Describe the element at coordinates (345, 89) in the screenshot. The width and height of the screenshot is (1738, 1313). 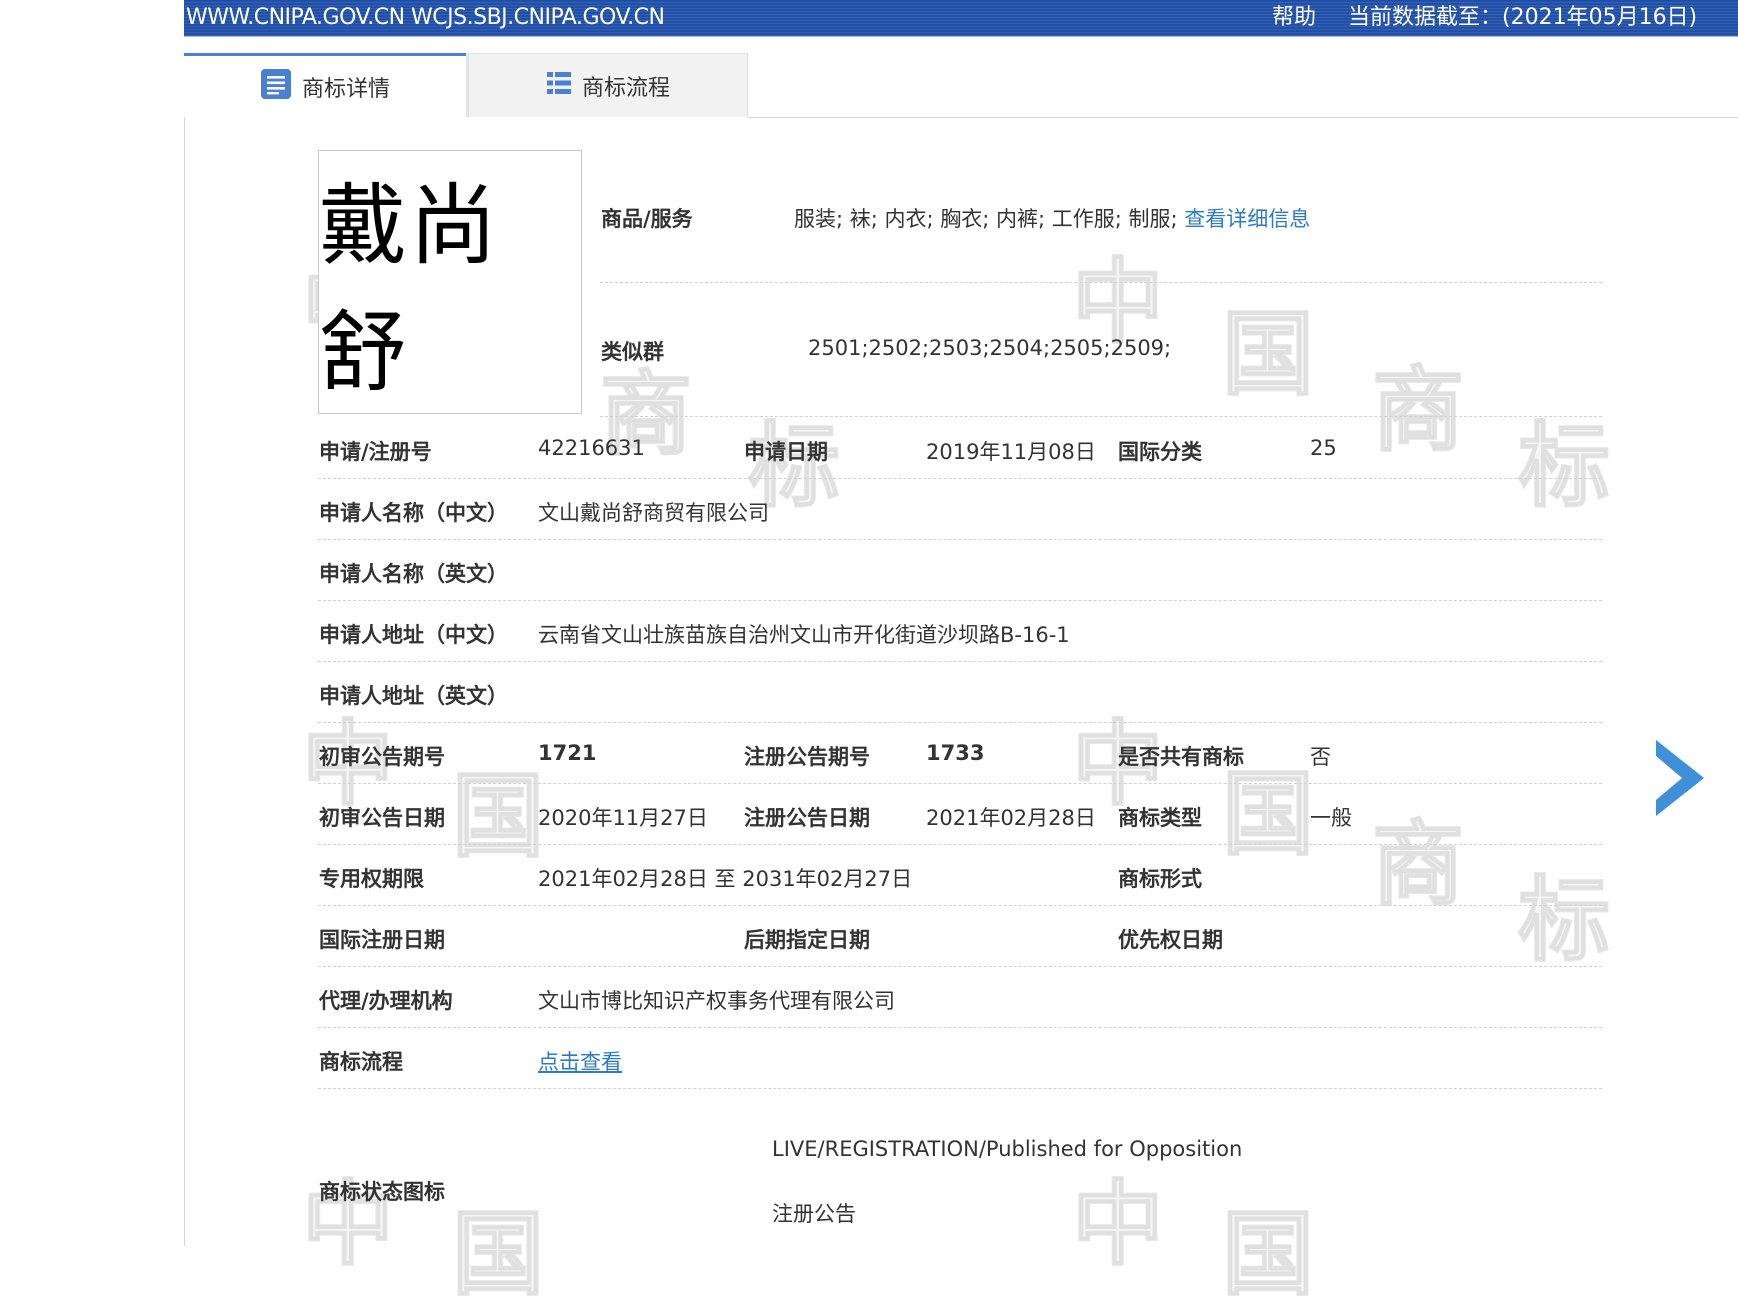
I see `tab-label: 商标详情` at that location.